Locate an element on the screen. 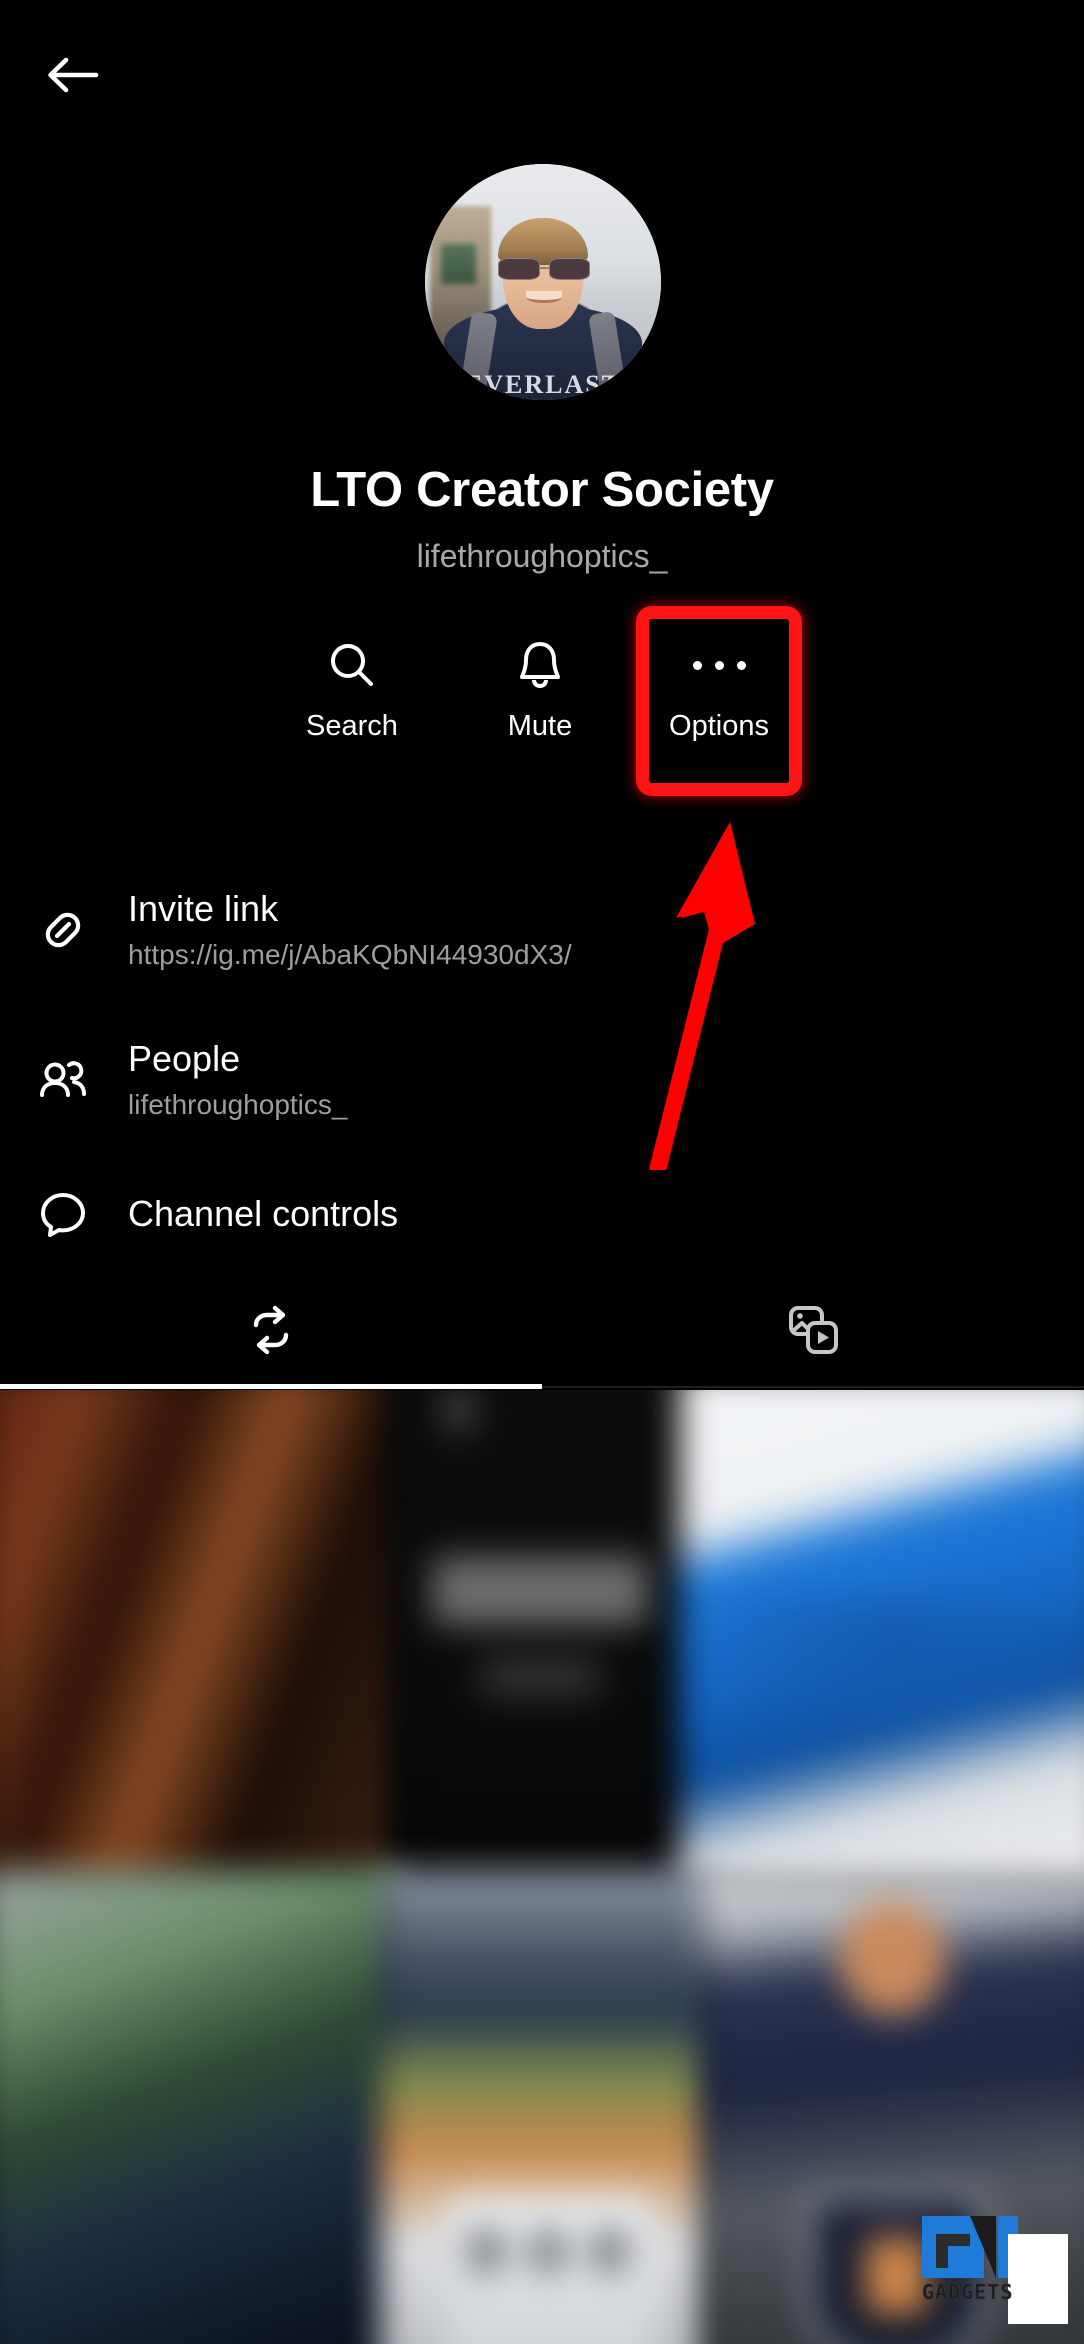 This screenshot has width=1084, height=2344. list-item-subtitle: https://ig.me/j/AbaKQbNI44930dX3/ is located at coordinates (350, 954).